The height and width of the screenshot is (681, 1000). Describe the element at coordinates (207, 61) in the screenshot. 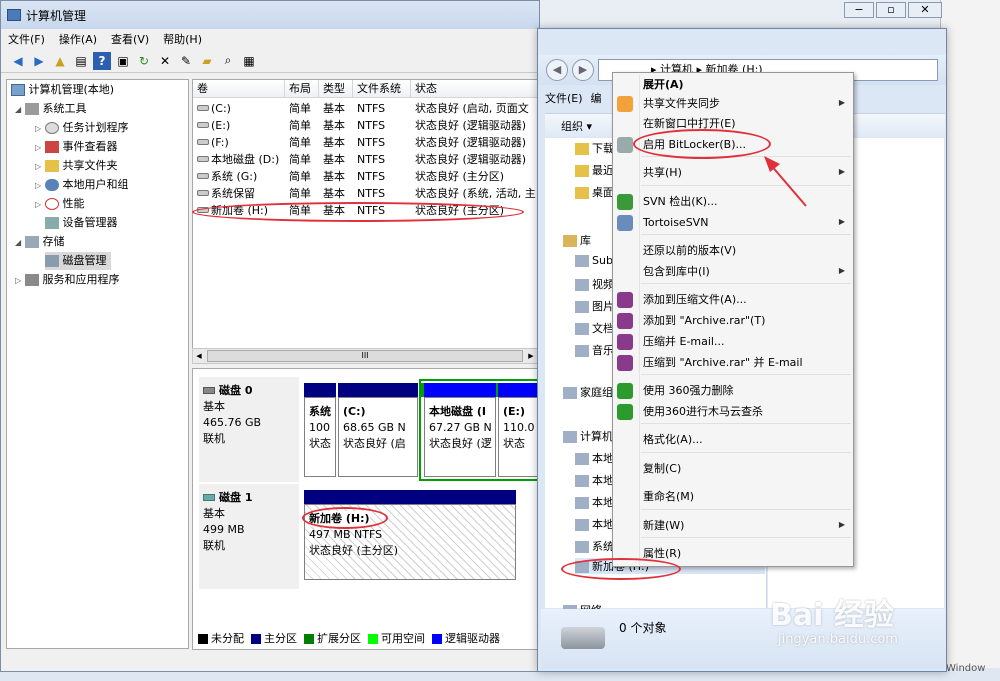

I see `open-folder-icon: ▰` at that location.